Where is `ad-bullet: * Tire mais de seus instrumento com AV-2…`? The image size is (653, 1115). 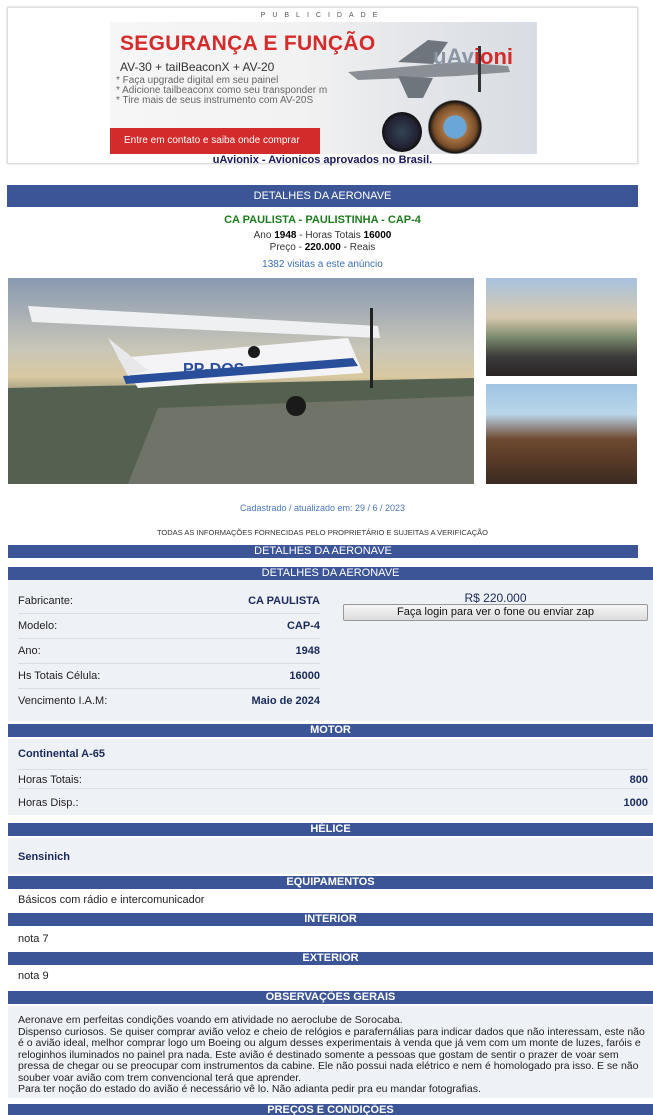
ad-bullet: * Tire mais de seus instrumento com AV-2… is located at coordinates (215, 100).